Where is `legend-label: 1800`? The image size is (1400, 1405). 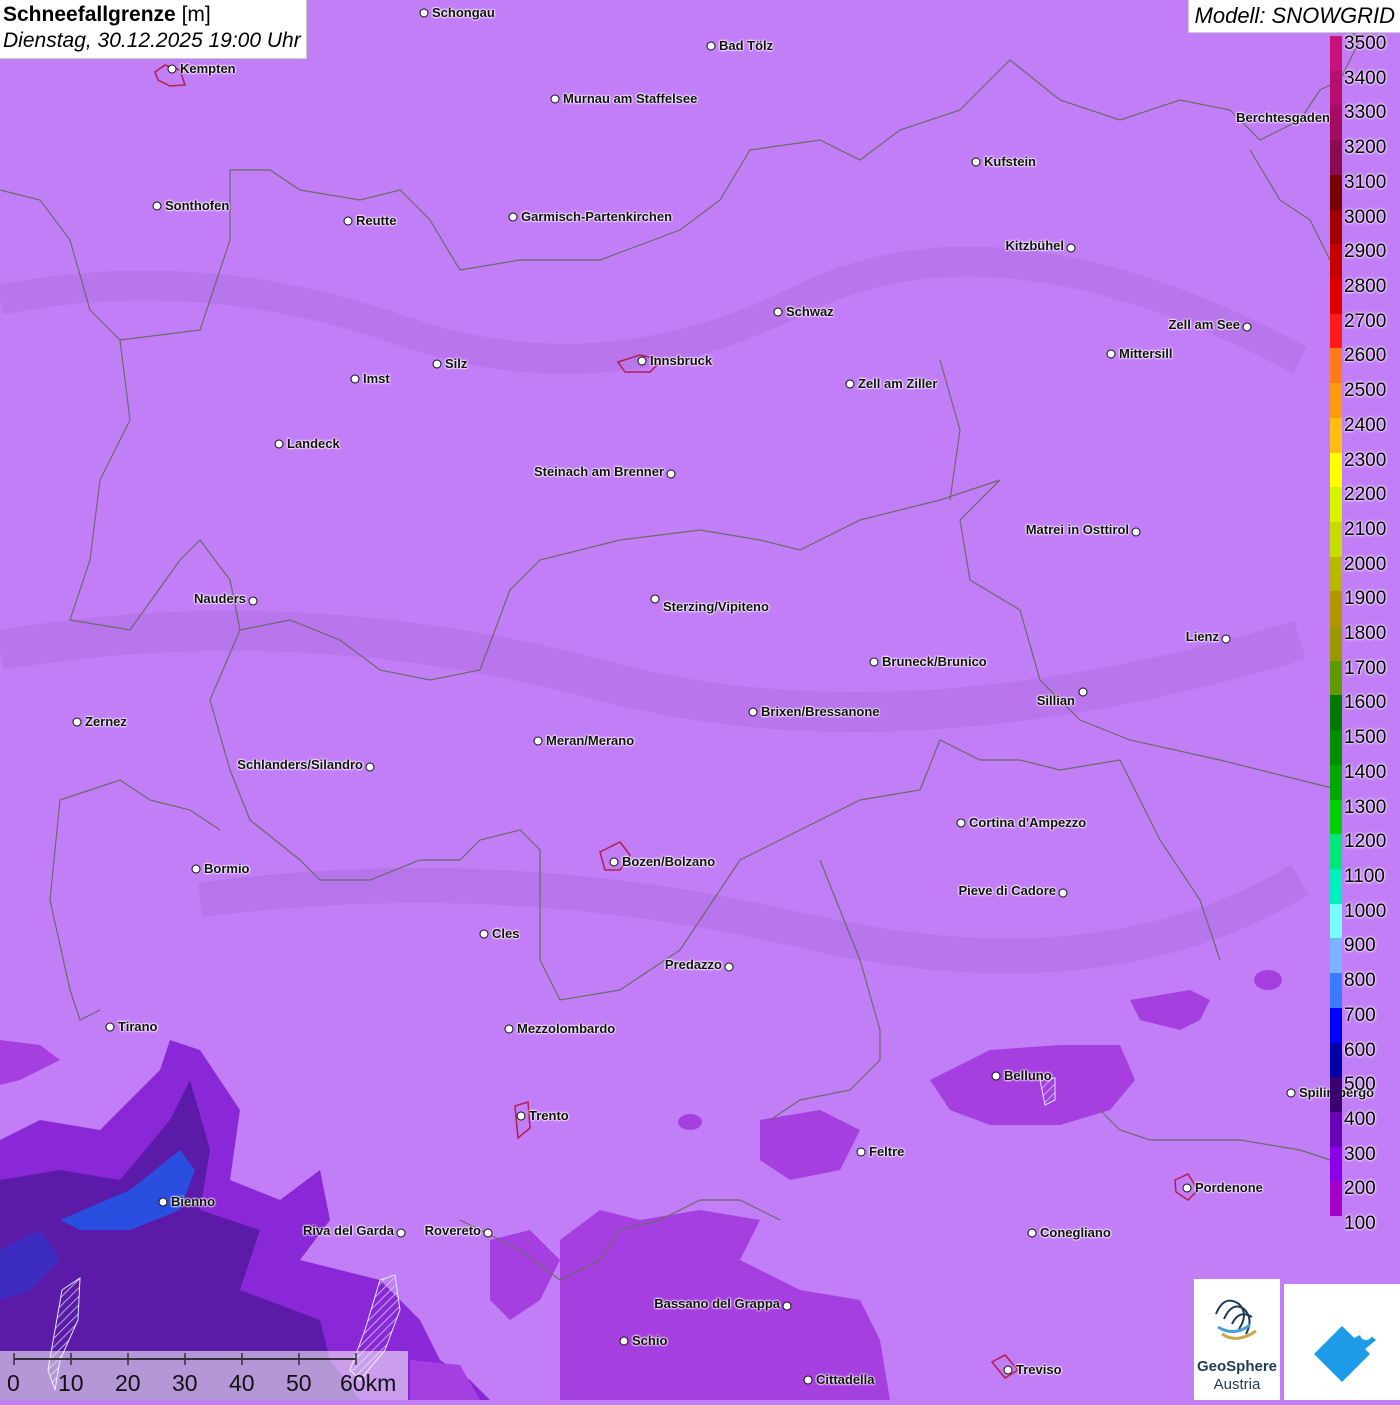 legend-label: 1800 is located at coordinates (1365, 634).